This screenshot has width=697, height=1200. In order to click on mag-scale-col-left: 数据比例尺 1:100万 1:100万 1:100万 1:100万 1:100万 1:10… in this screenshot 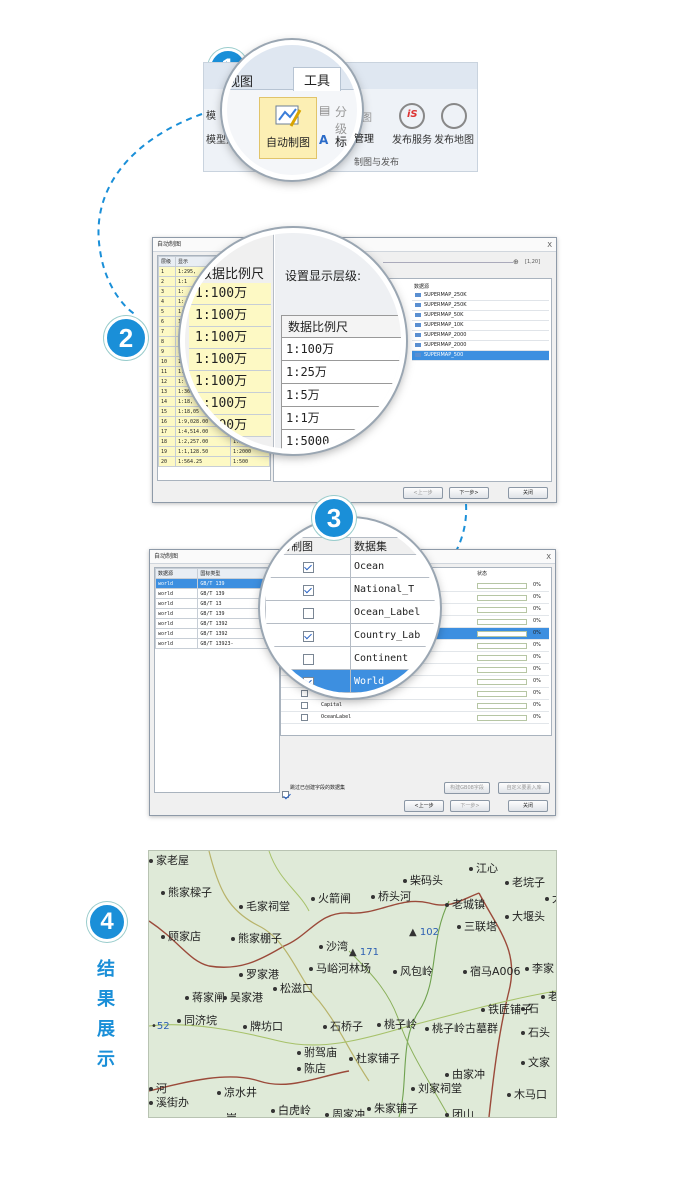, I will do `click(229, 341)`.